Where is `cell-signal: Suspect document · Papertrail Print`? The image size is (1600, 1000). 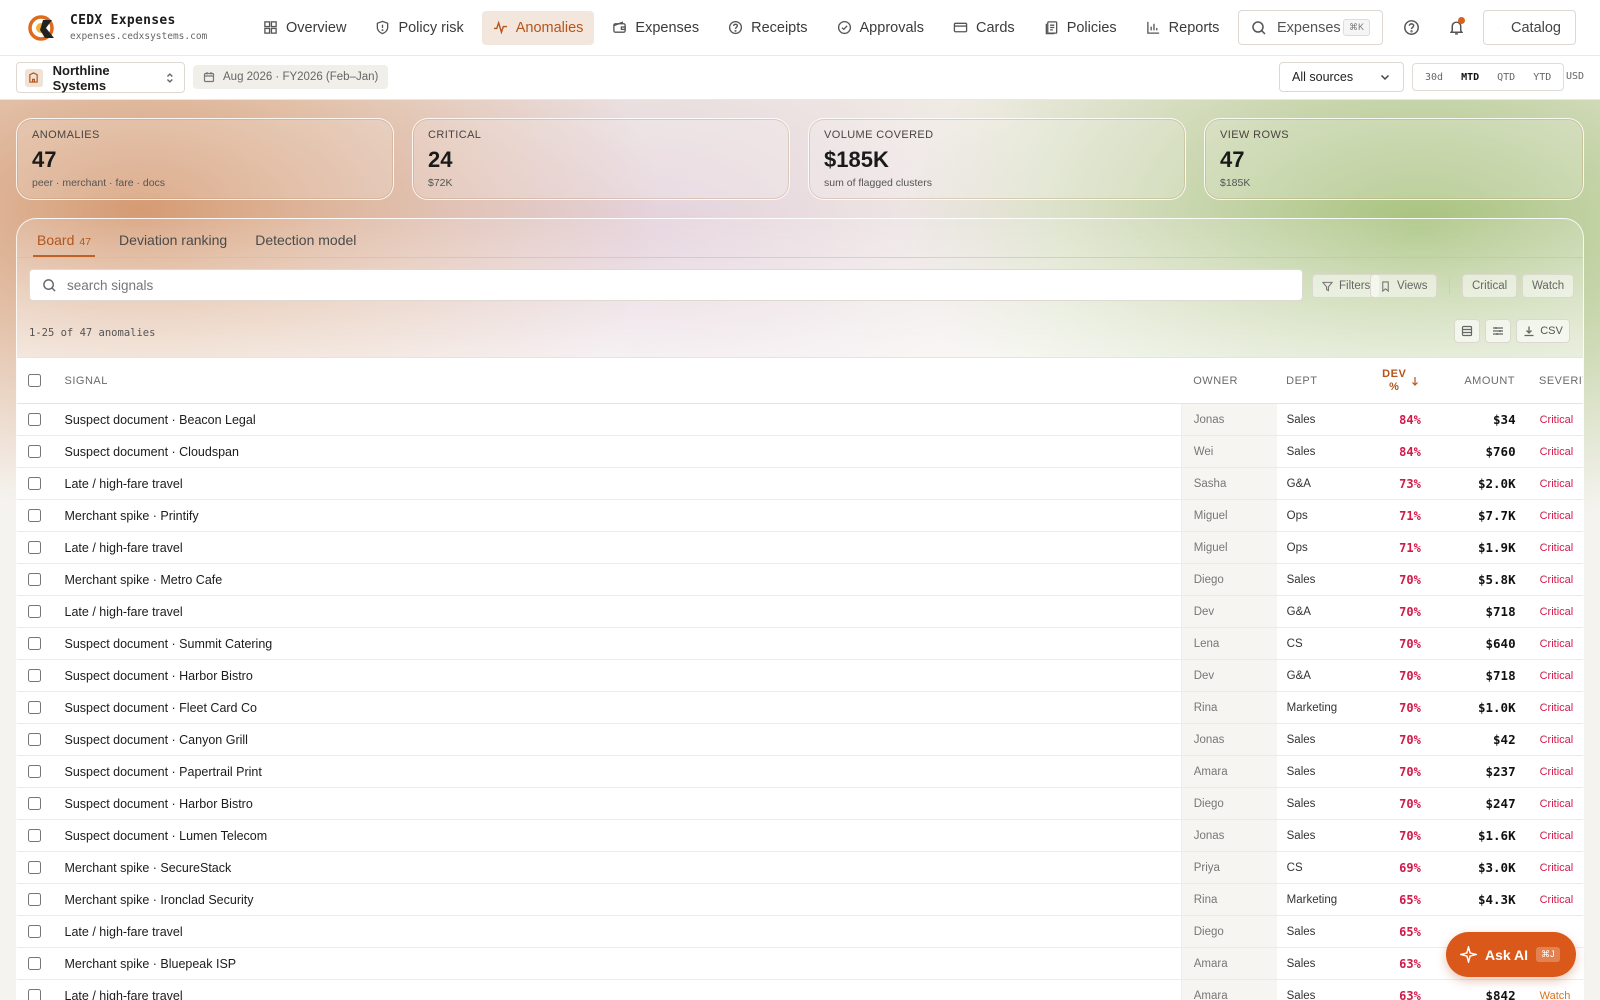
cell-signal: Suspect document · Papertrail Print is located at coordinates (623, 771).